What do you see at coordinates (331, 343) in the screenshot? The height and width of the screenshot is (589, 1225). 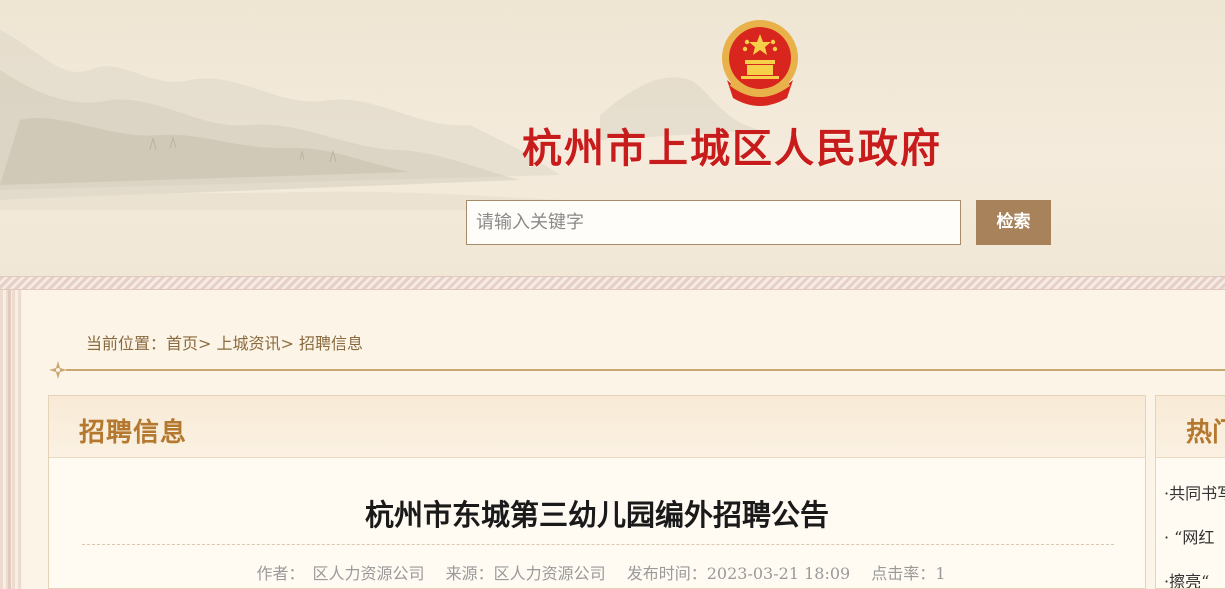 I see `breadcrumb-recruitment-link: 招聘信息` at bounding box center [331, 343].